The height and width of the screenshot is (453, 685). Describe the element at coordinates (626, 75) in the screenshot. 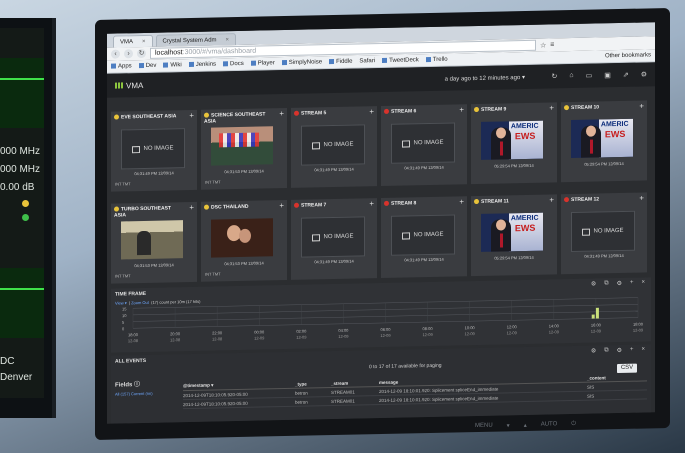

I see `share-icon: ⇗` at that location.